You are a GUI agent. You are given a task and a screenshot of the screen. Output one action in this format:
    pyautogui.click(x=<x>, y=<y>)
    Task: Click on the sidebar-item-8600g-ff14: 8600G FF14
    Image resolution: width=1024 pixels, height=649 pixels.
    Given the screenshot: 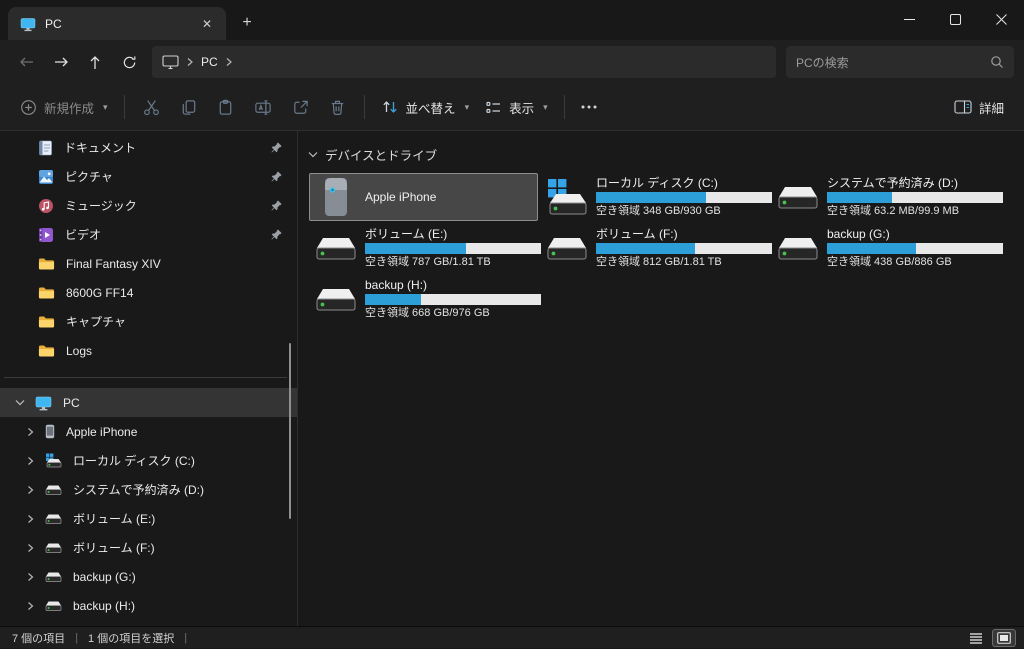 What is the action you would take?
    pyautogui.click(x=148, y=292)
    